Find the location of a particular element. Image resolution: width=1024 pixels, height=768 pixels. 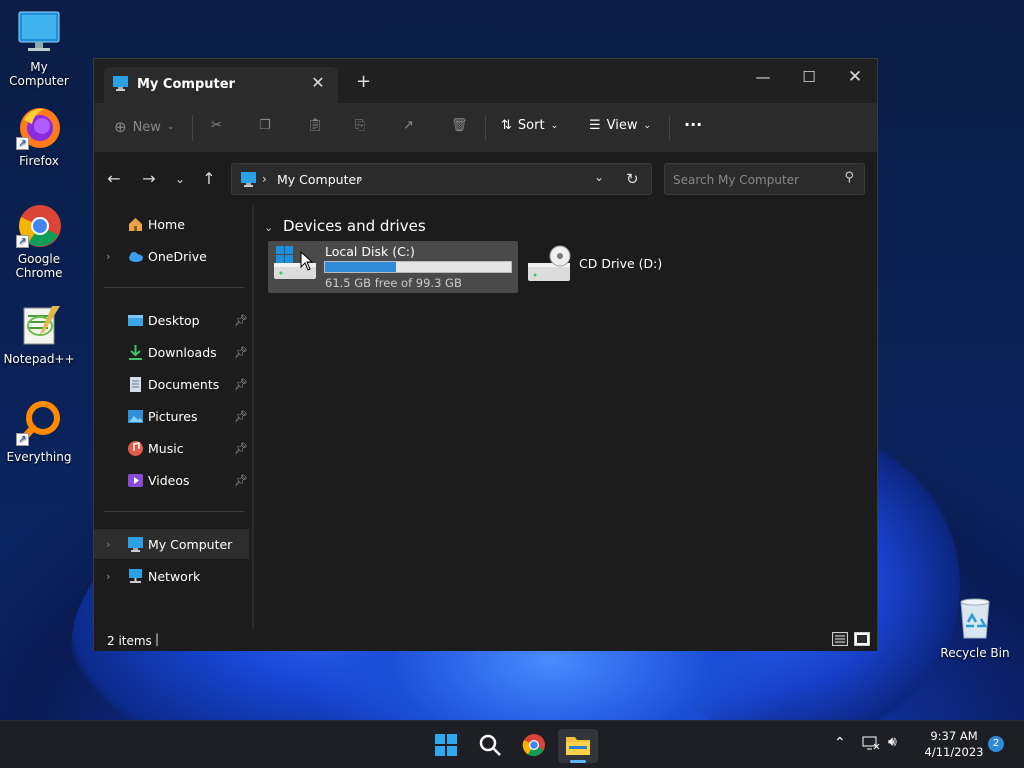

cloud-icon is located at coordinates (135, 256).